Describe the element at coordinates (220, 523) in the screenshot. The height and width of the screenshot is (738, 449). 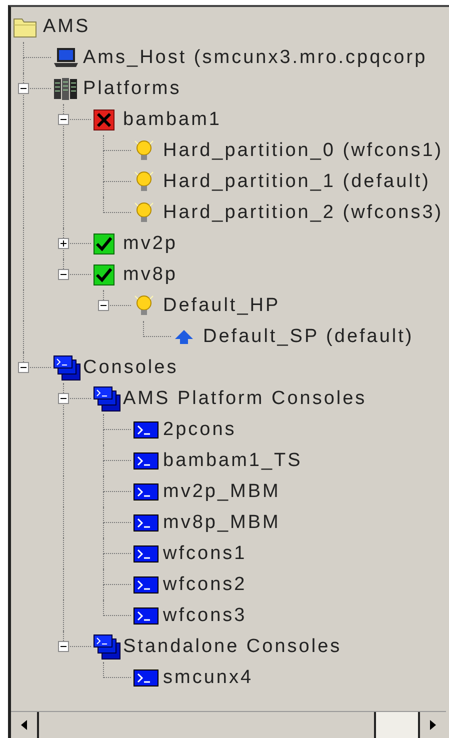
I see `tree-item: mv8p_MBM` at that location.